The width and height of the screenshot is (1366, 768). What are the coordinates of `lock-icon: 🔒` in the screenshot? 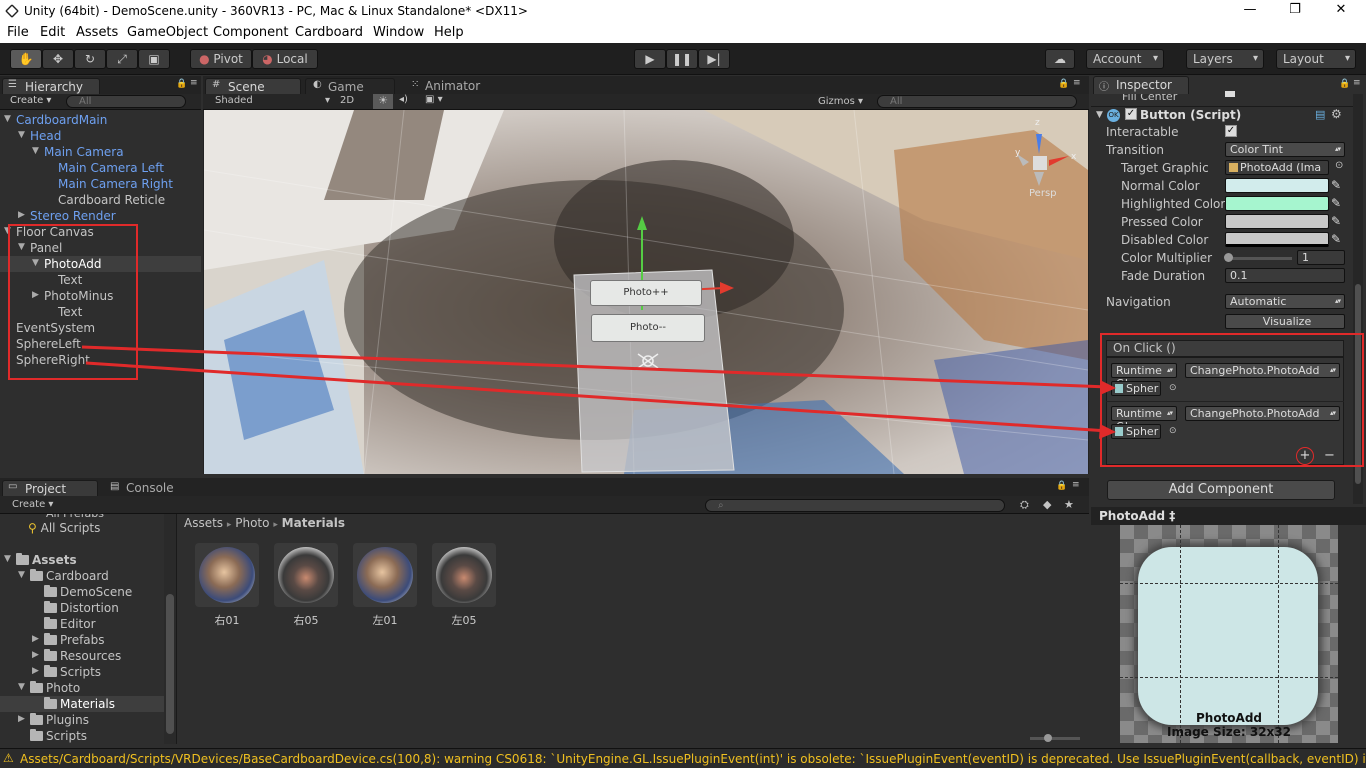 It's located at (181, 84).